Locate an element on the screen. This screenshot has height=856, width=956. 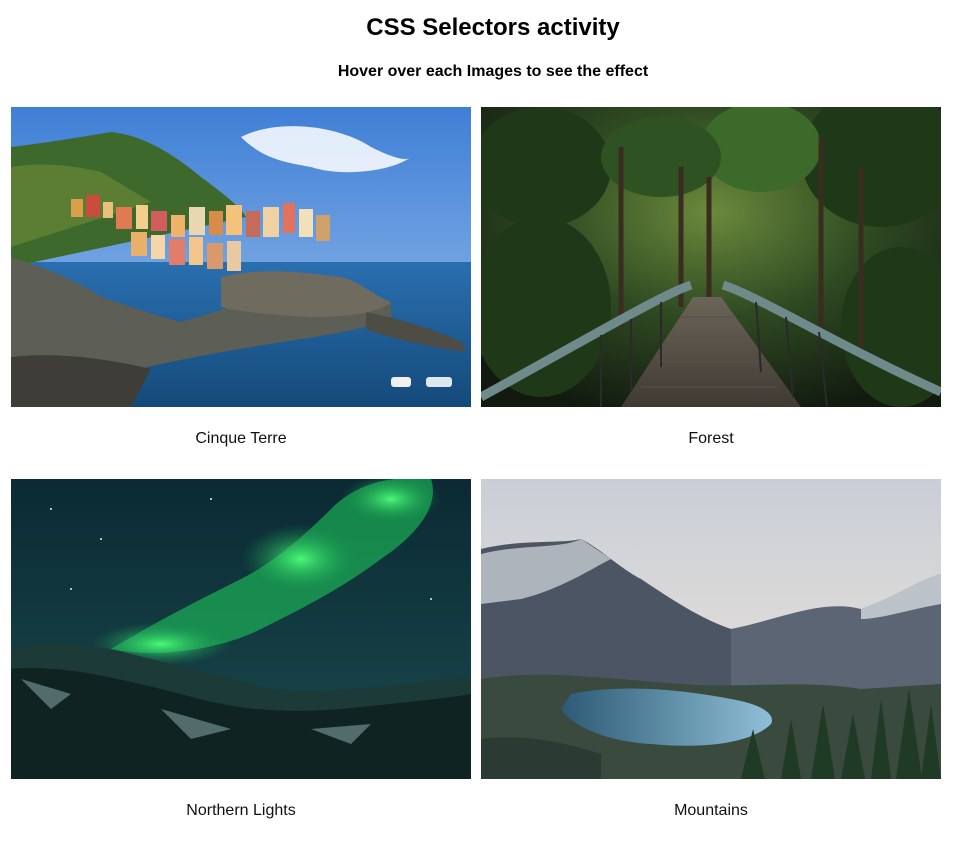
forest-caption: Forest is located at coordinates (711, 438).